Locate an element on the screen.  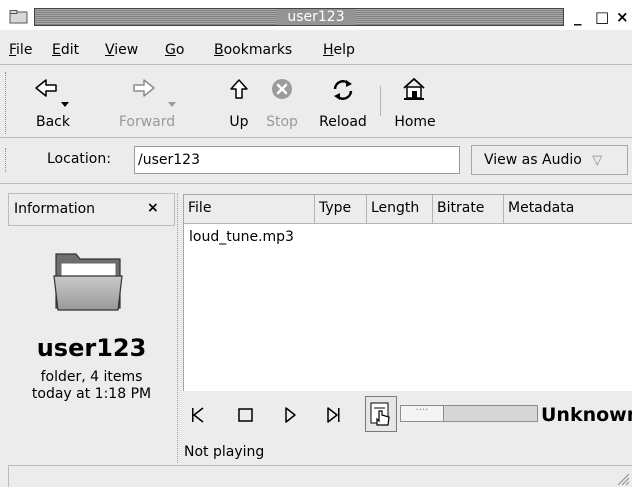
back-button: Back is located at coordinates (53, 105).